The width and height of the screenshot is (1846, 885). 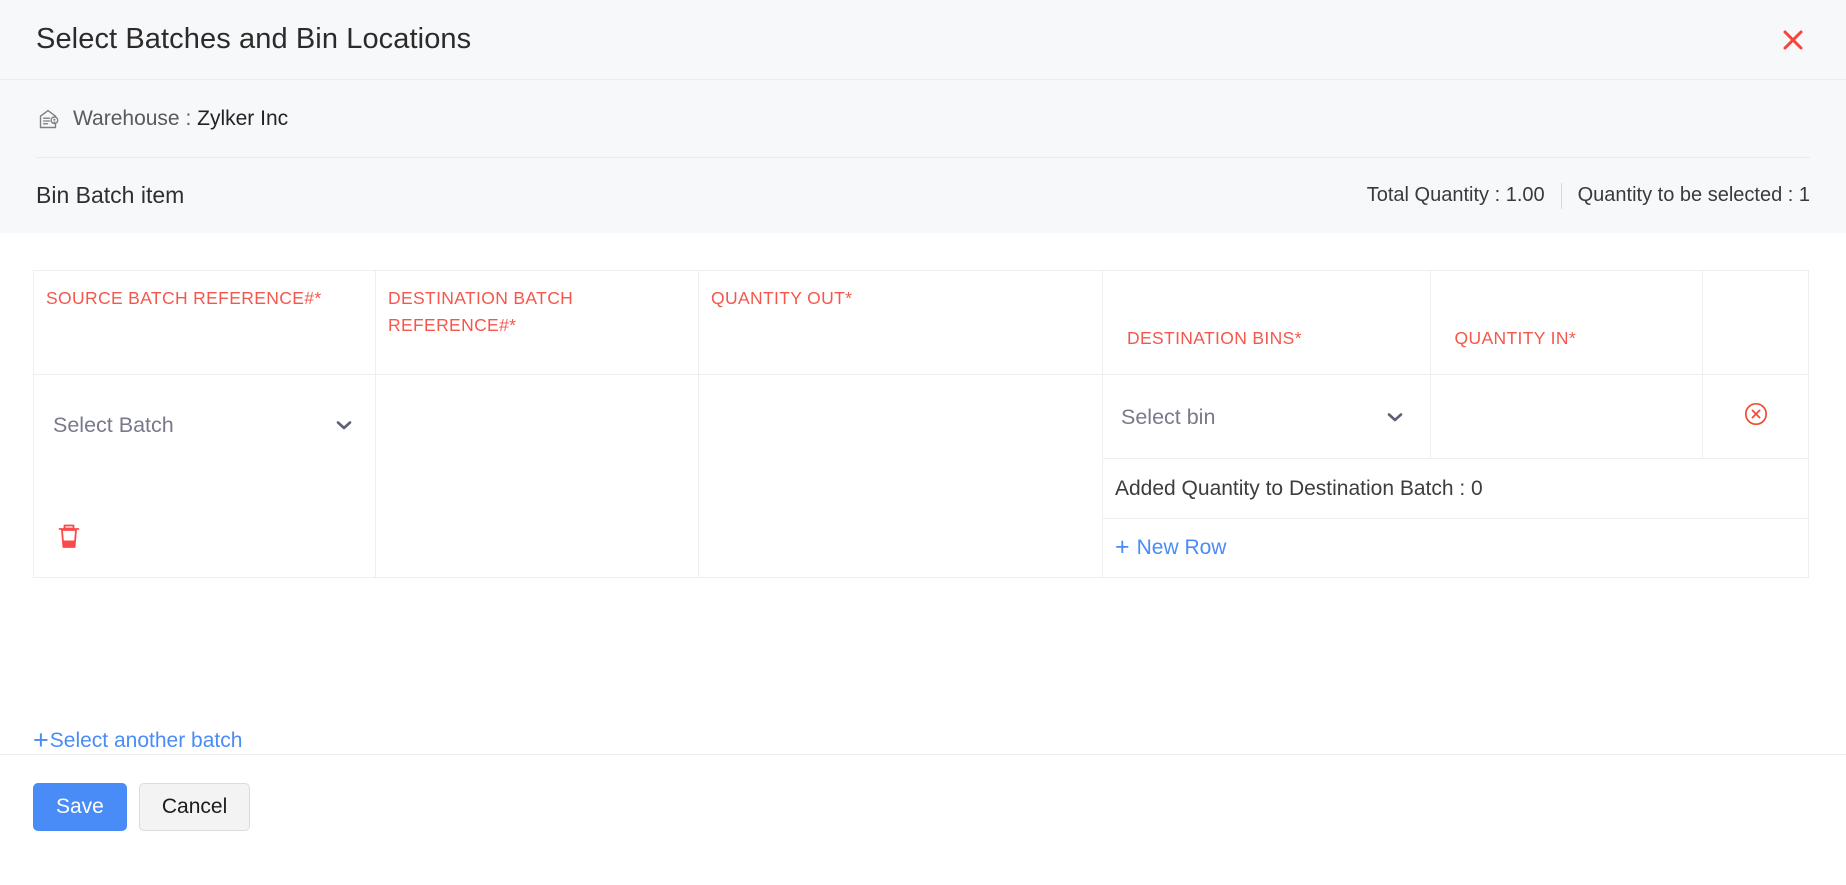 I want to click on cell-added-quantity: Added Quantity to Destination Batch : 0, so click(x=1456, y=488).